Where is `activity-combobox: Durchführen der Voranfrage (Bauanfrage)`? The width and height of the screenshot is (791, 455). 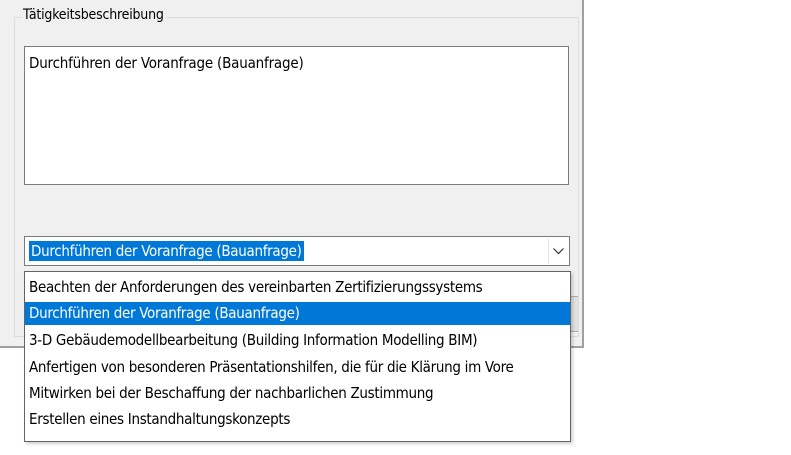
activity-combobox: Durchführen der Voranfrage (Bauanfrage) is located at coordinates (297, 251).